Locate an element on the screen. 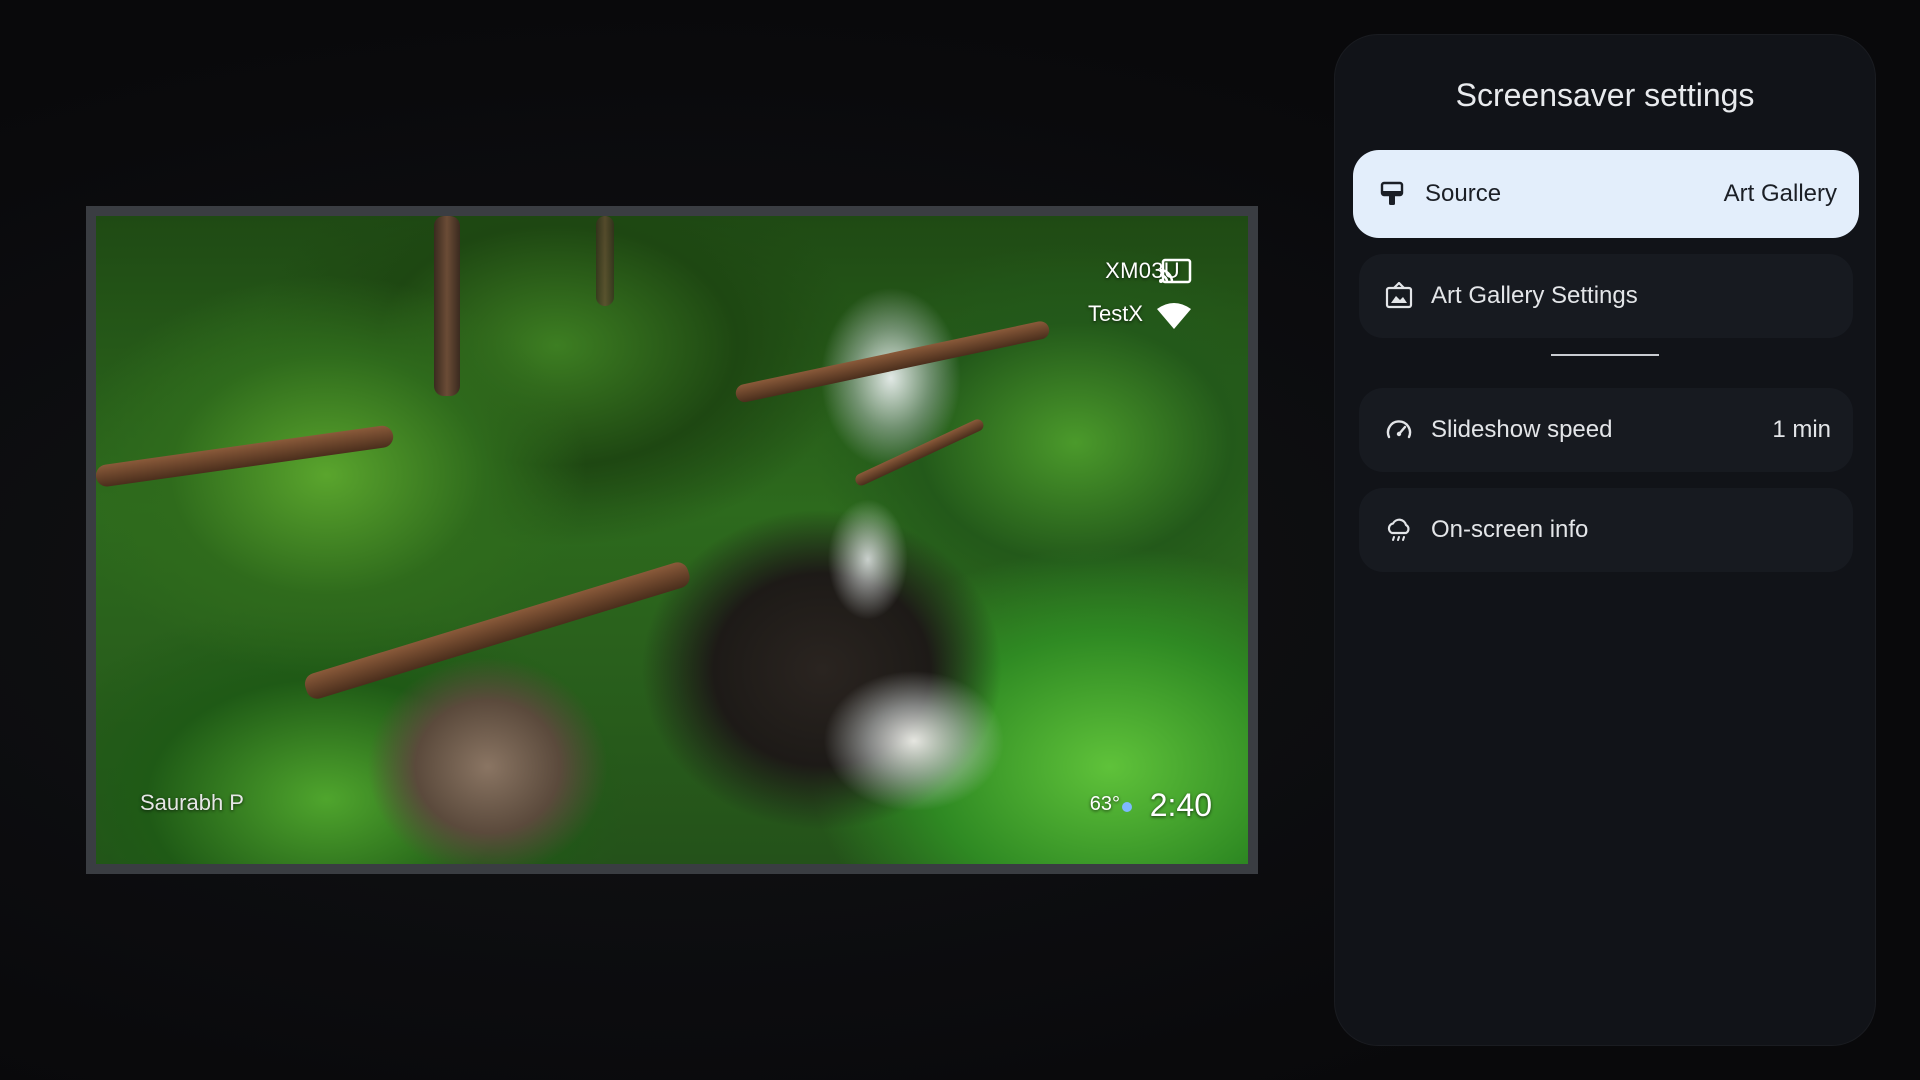  gallery-image-icon is located at coordinates (1399, 295).